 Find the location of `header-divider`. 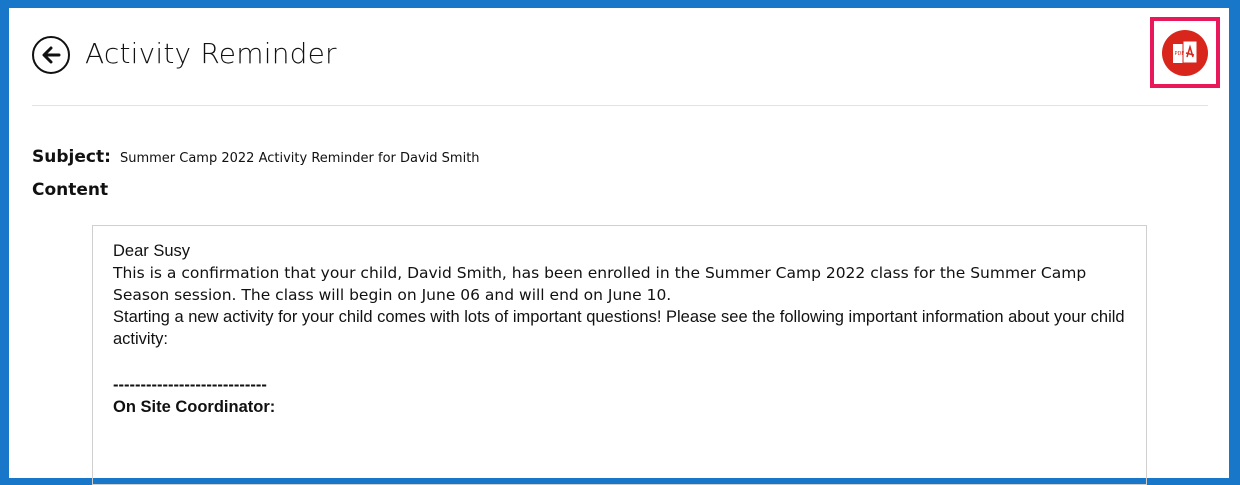

header-divider is located at coordinates (620, 105).